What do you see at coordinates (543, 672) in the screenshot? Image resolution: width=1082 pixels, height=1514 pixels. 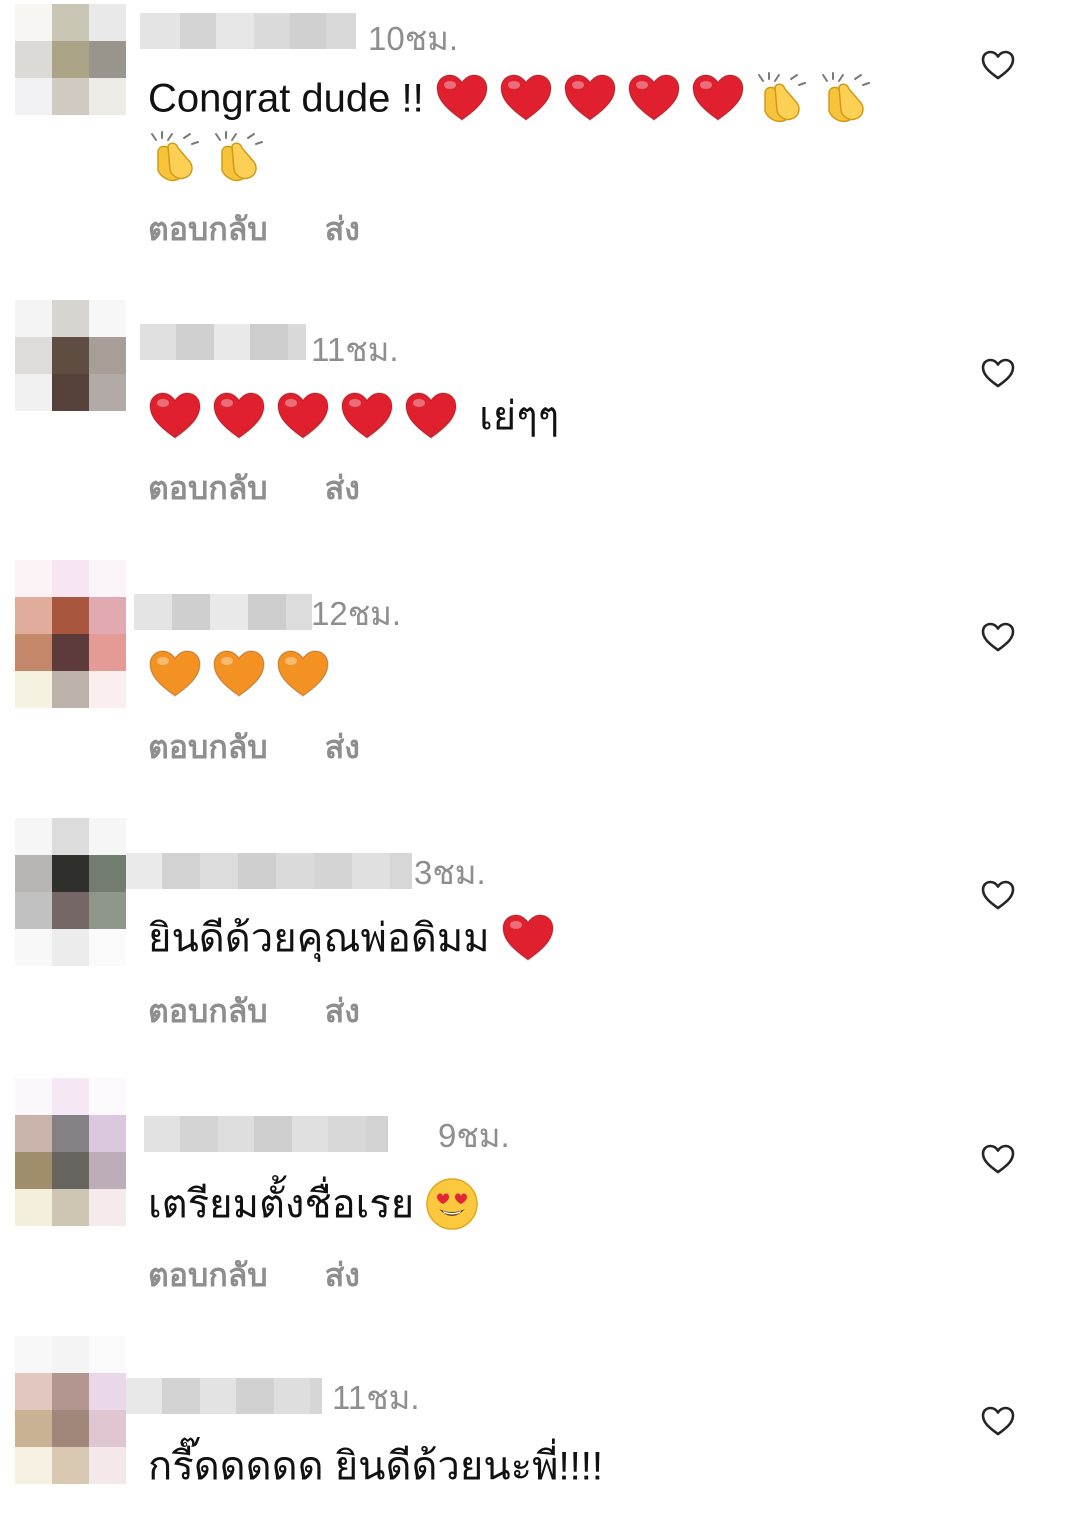 I see `comment-text` at bounding box center [543, 672].